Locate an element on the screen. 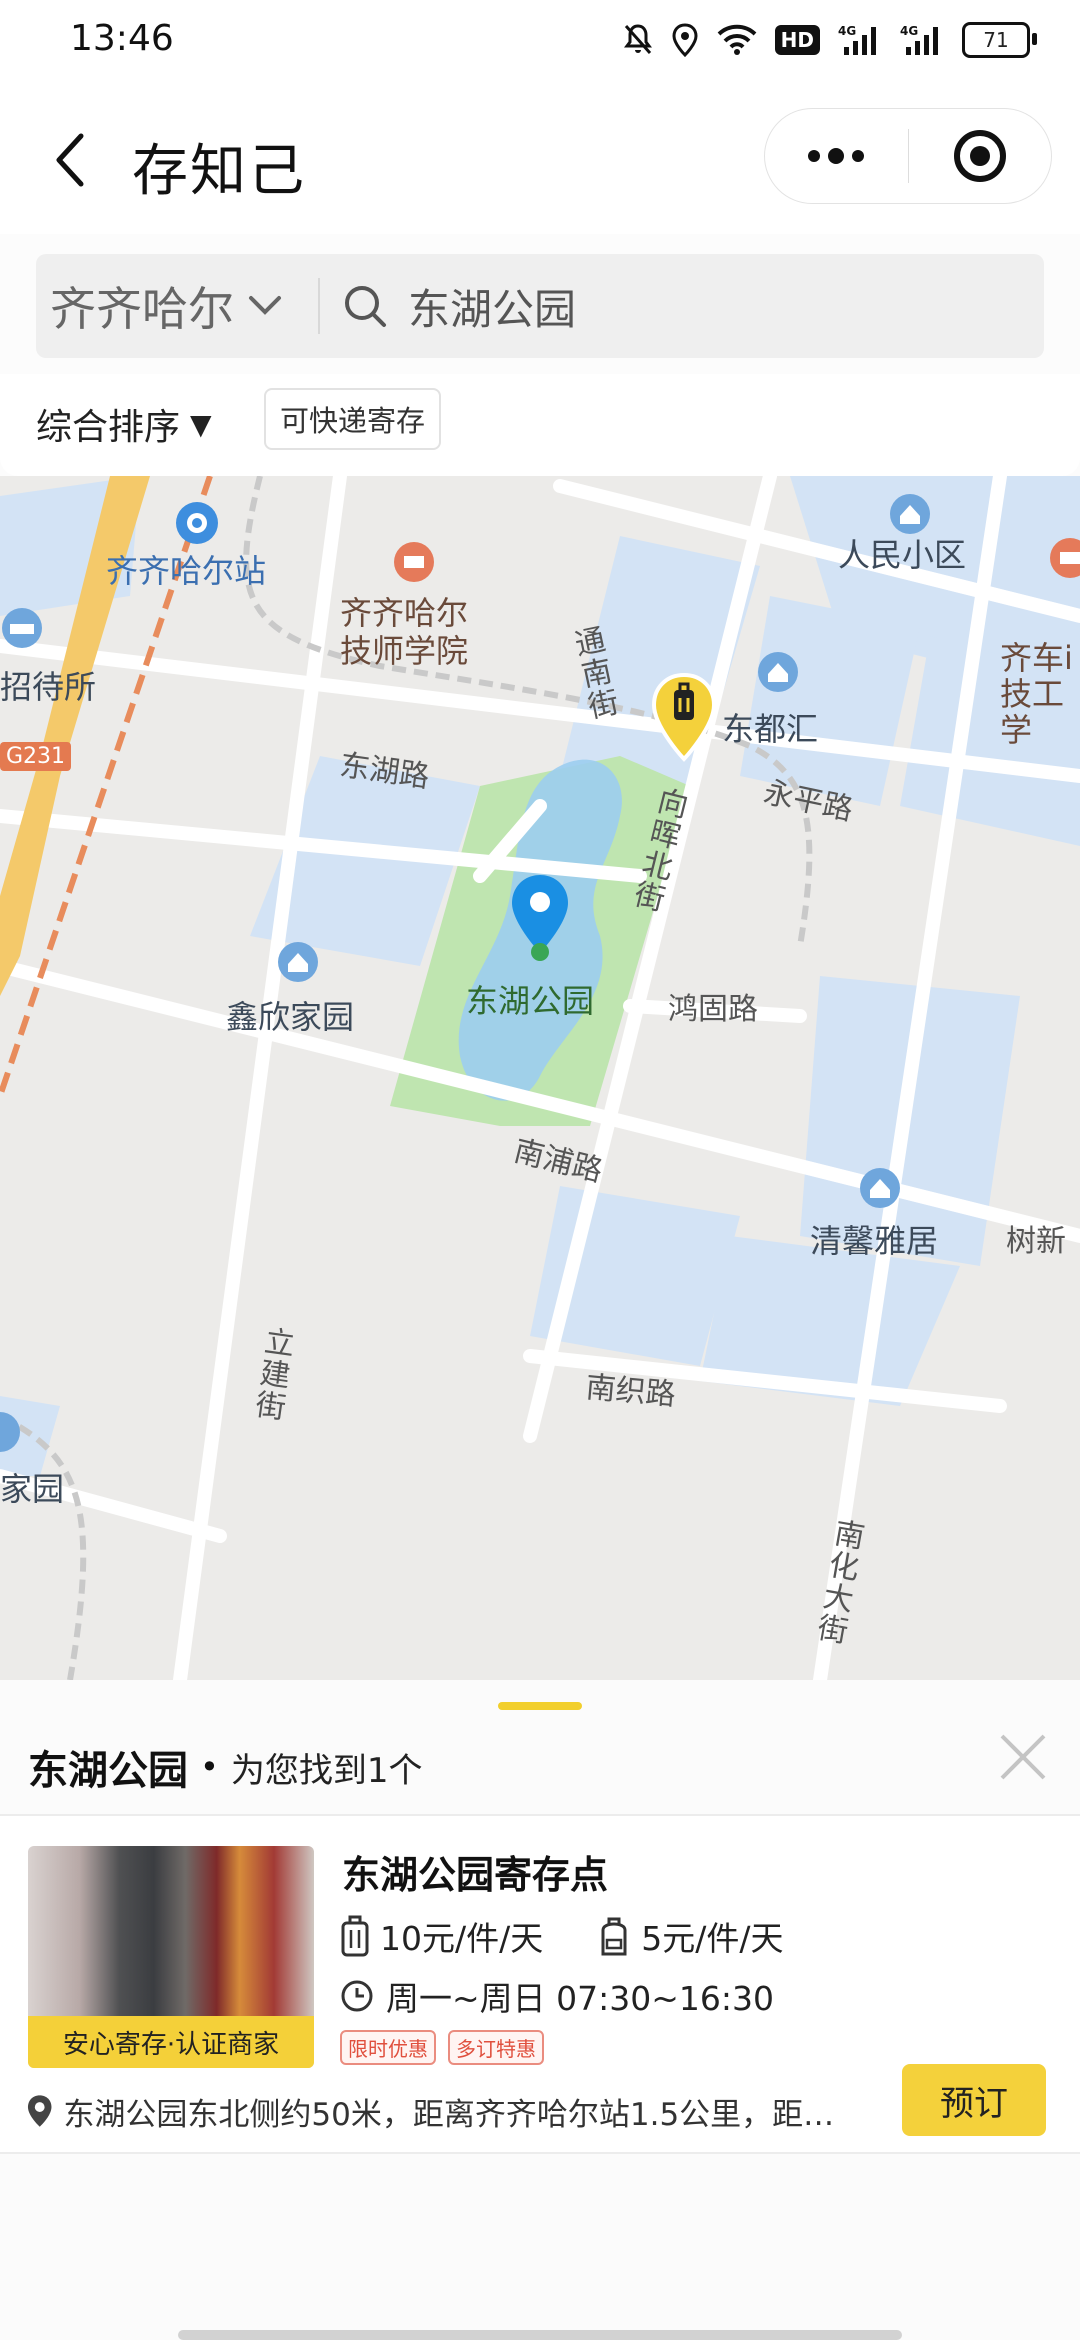 The image size is (1080, 2340). map-label-qingxin: 清馨雅居 is located at coordinates (874, 1241).